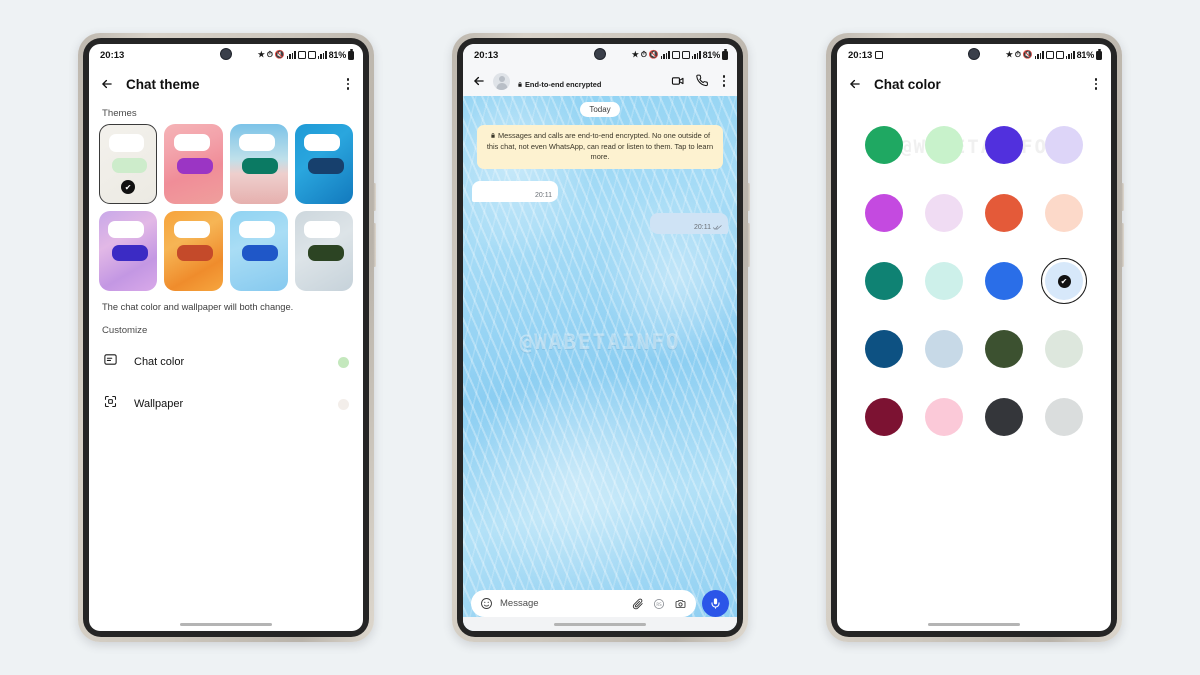 The height and width of the screenshot is (675, 1200). What do you see at coordinates (678, 81) in the screenshot?
I see `video-call-icon` at bounding box center [678, 81].